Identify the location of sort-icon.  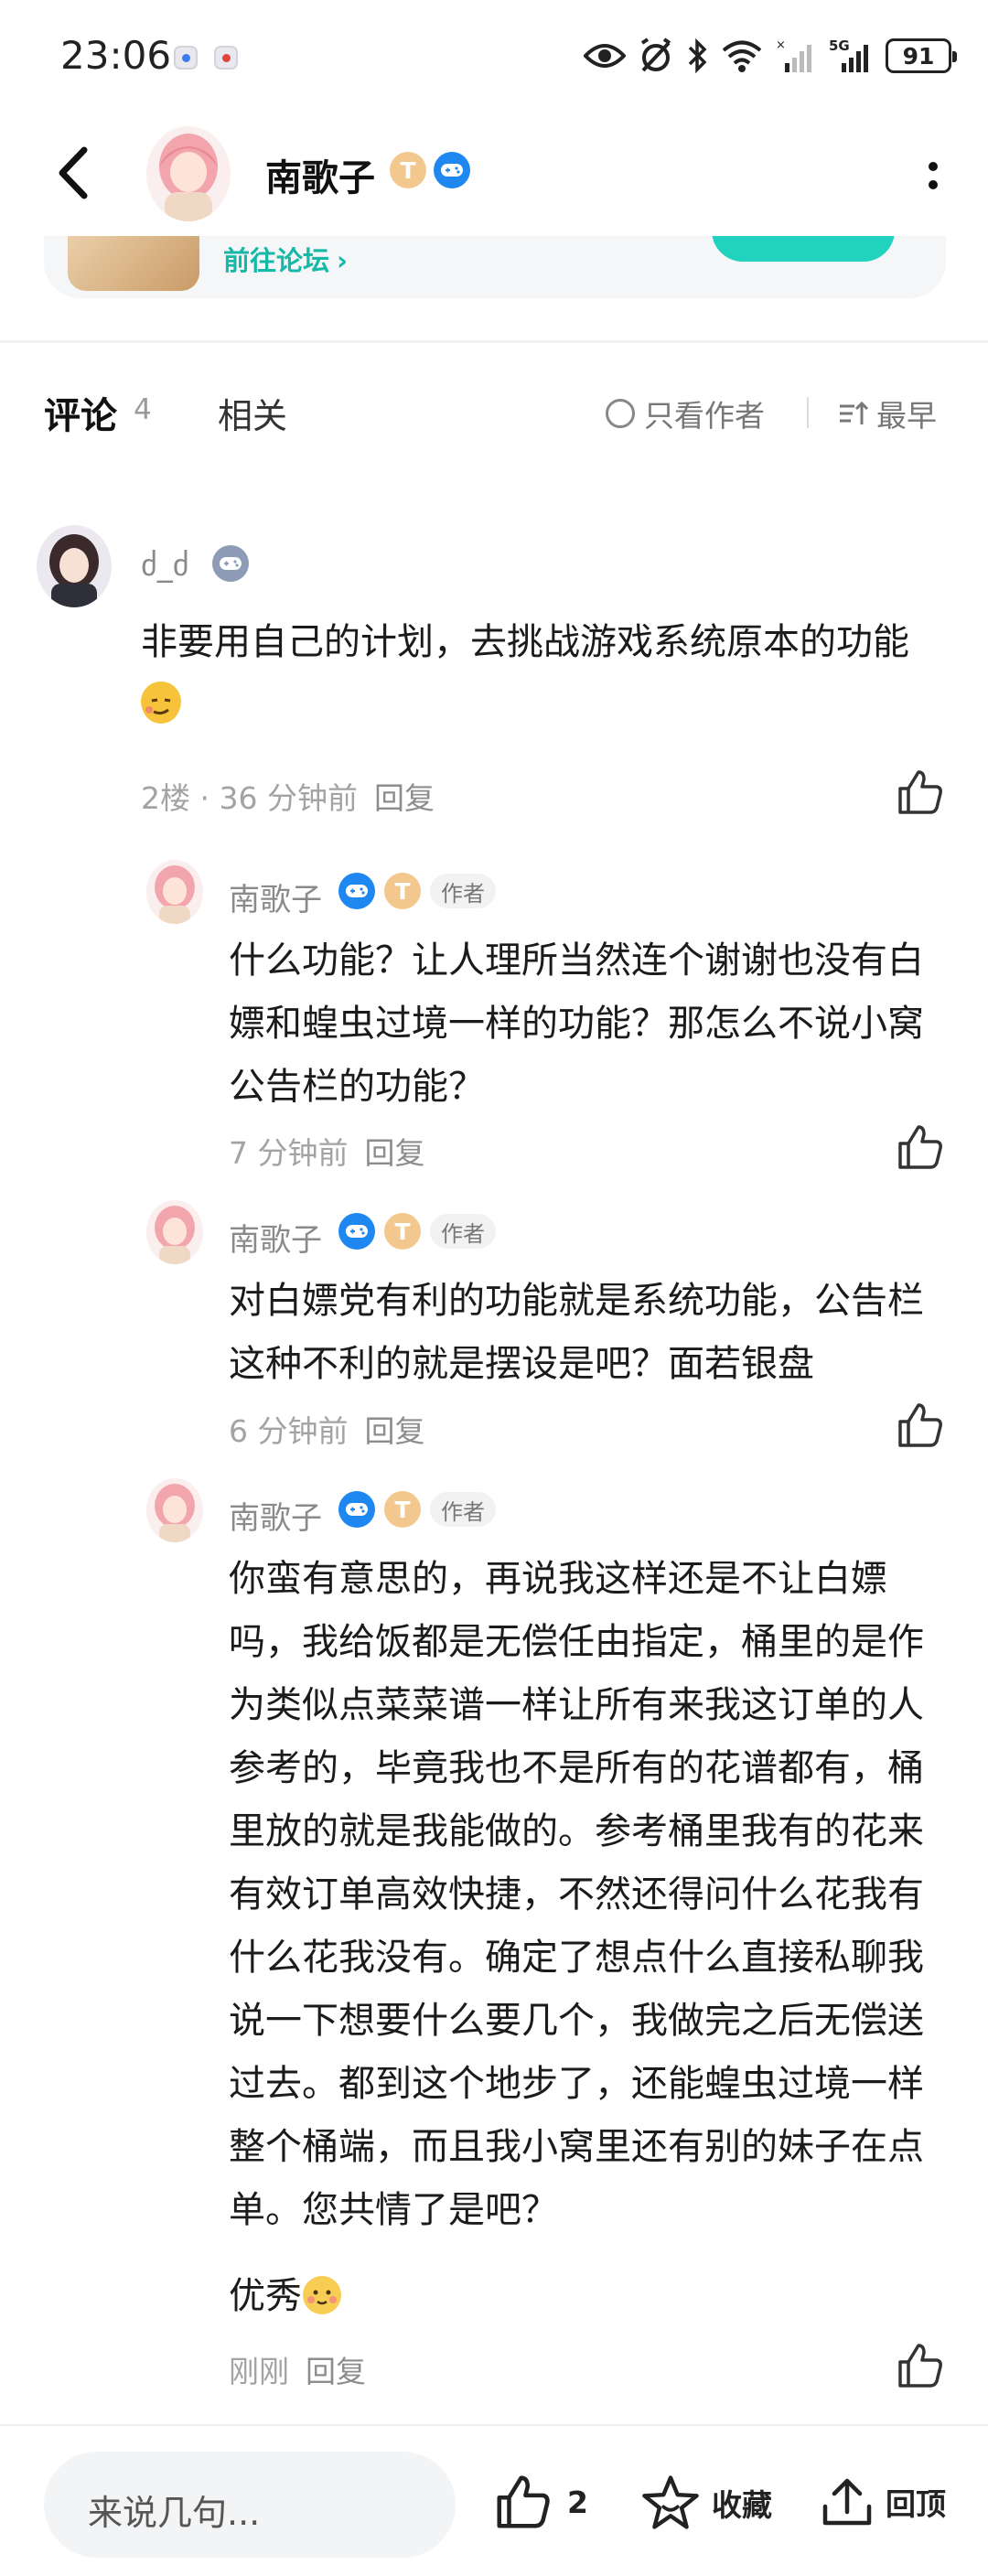
(855, 413).